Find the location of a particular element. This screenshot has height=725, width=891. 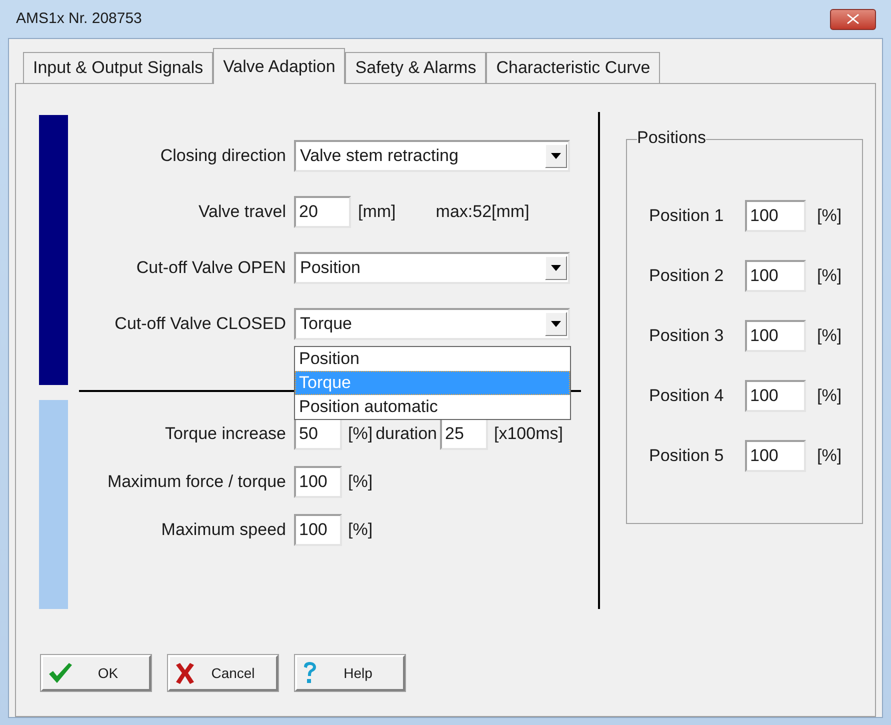

checkmark-icon is located at coordinates (60, 673).